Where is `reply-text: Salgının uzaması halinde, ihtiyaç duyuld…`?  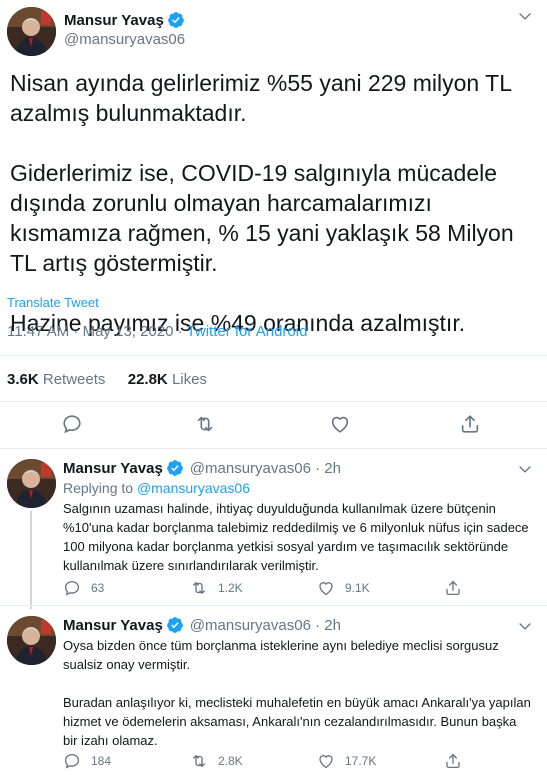 reply-text: Salgının uzaması halinde, ihtiyaç duyuld… is located at coordinates (296, 537).